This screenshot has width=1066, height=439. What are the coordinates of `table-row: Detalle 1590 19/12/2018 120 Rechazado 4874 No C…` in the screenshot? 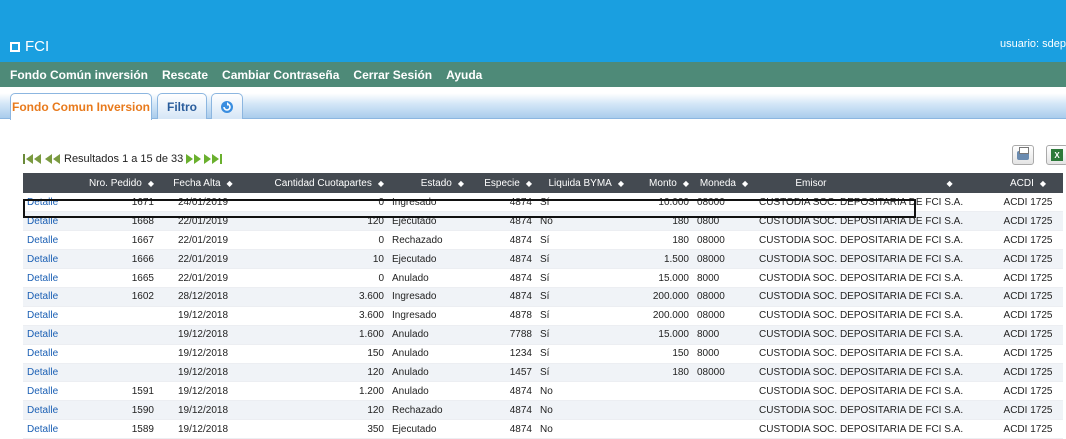 It's located at (543, 410).